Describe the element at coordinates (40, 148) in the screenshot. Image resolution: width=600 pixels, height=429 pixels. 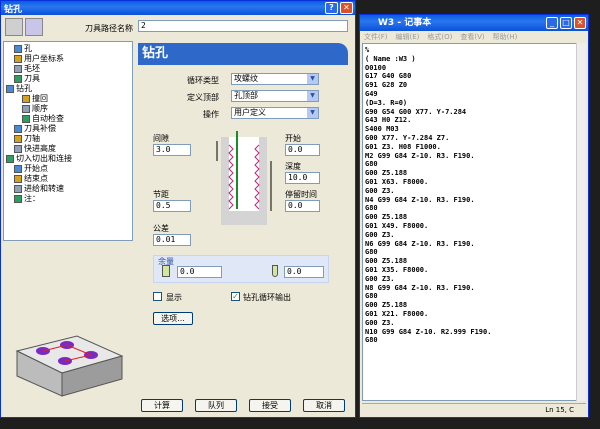
I see `tree-item-label: 快进高度` at that location.